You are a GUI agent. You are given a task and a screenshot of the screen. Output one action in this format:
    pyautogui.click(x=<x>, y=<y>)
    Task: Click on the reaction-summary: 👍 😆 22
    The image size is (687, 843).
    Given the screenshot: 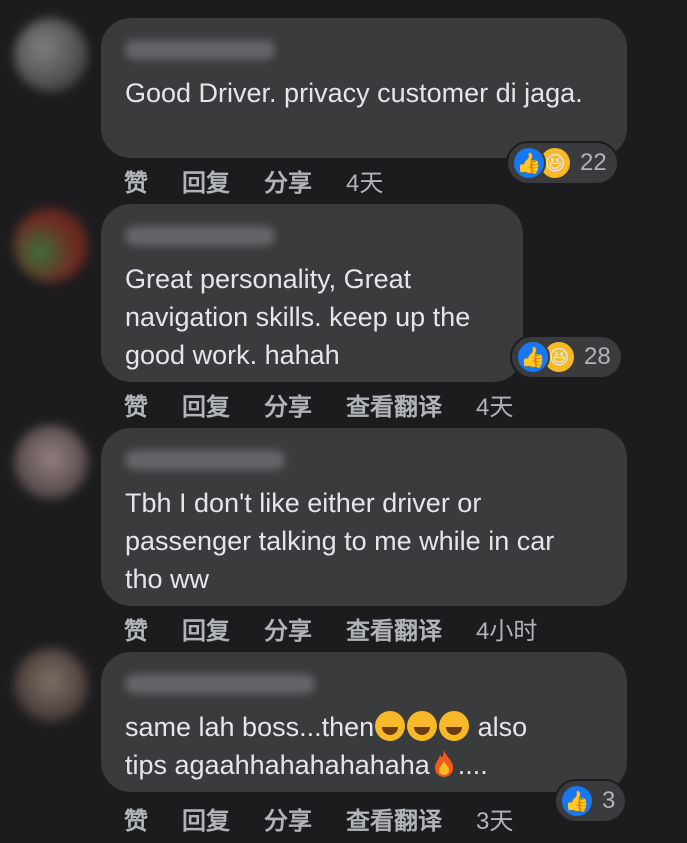 What is the action you would take?
    pyautogui.click(x=562, y=163)
    